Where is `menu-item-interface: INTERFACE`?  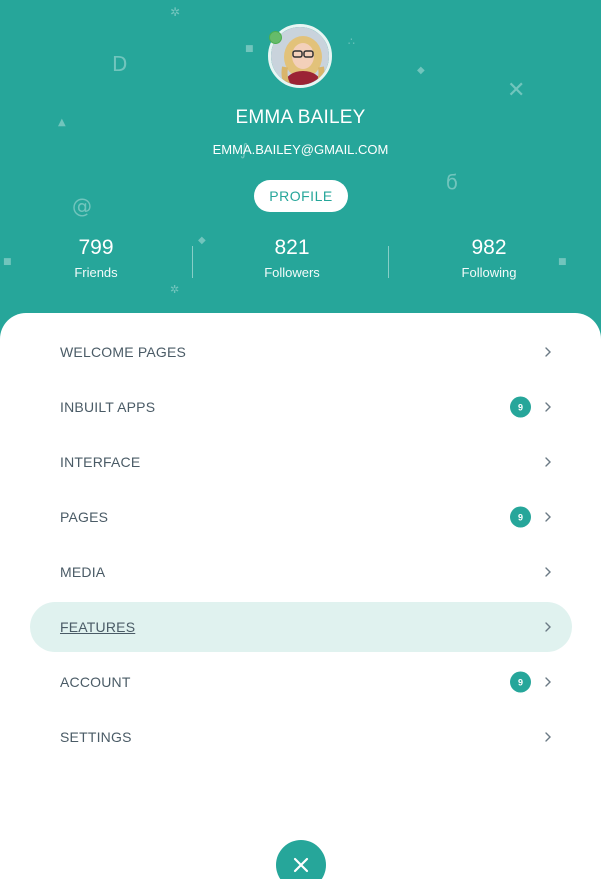
menu-item-interface: INTERFACE is located at coordinates (301, 462).